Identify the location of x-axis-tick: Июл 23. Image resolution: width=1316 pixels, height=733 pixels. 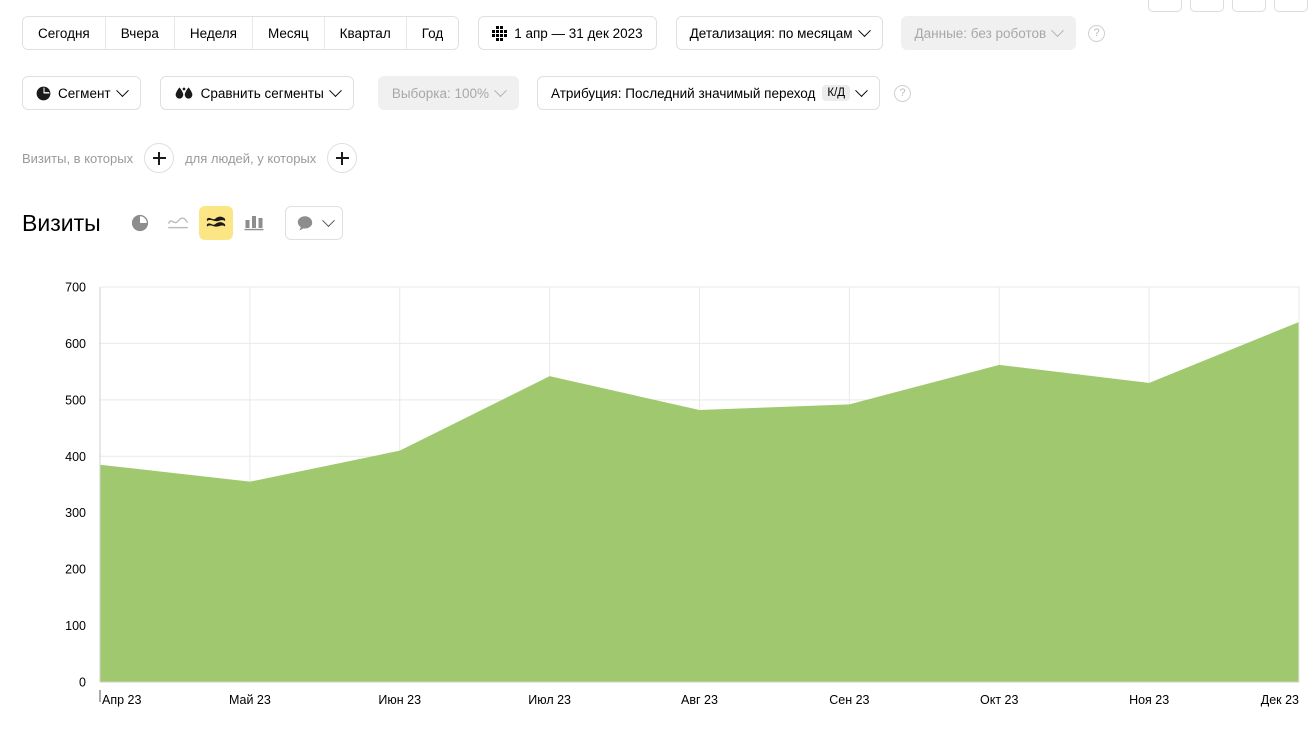
(549, 700).